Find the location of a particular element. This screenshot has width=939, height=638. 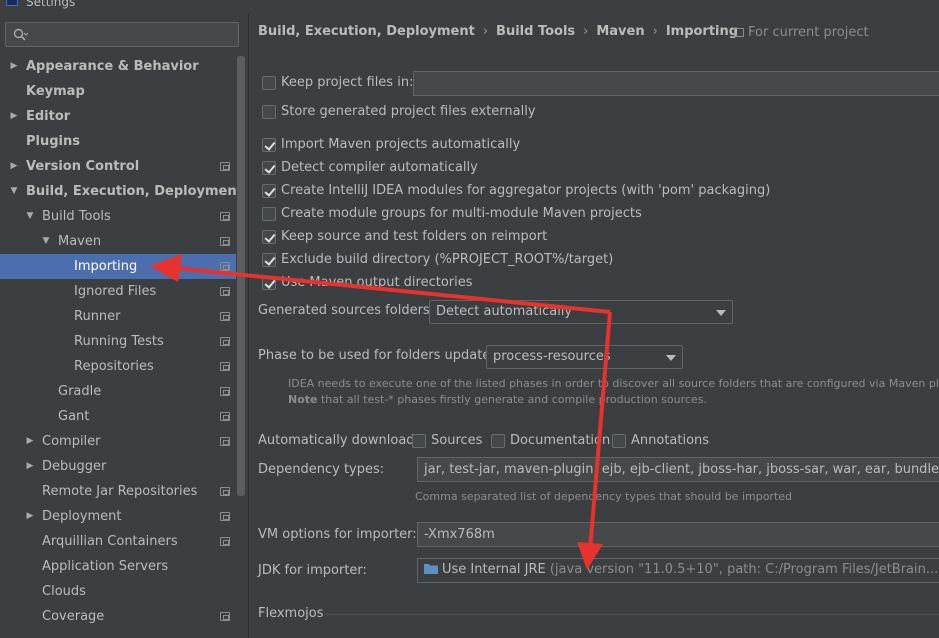

keep-project-files-checkbox is located at coordinates (269, 83).